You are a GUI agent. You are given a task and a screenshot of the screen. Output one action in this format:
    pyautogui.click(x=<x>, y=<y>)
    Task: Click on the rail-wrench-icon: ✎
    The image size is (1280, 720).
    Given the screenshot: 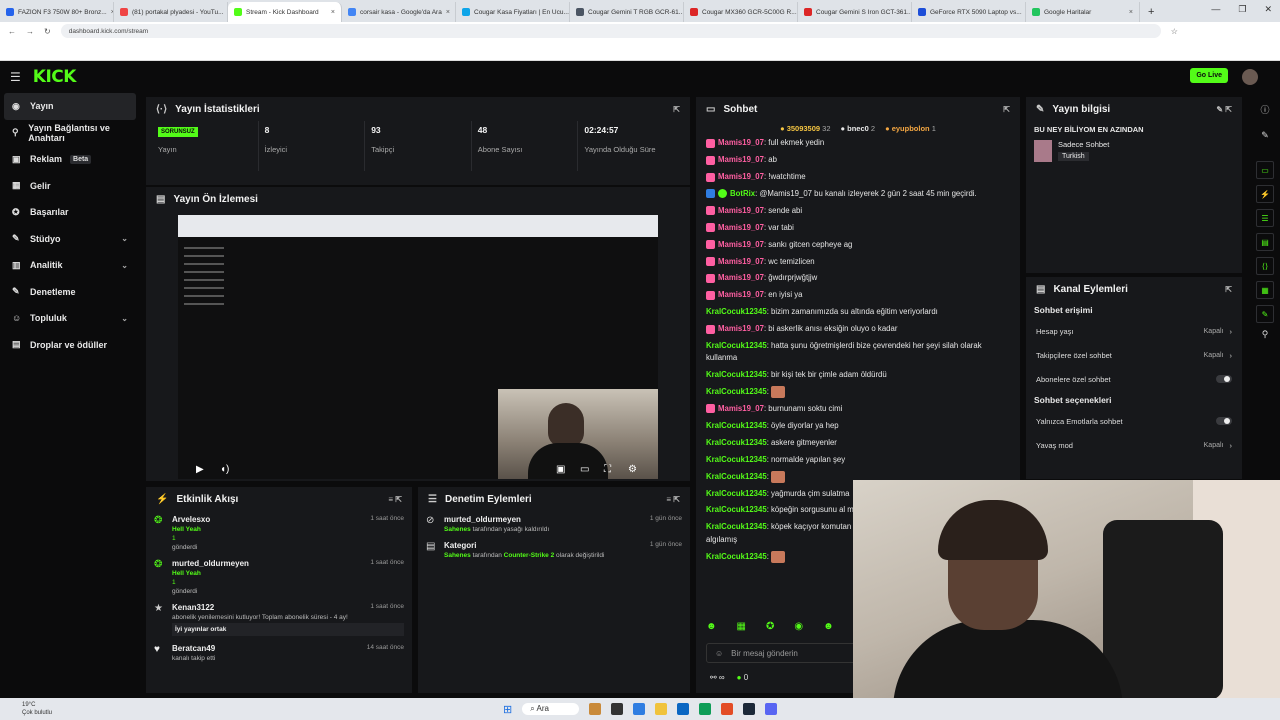 What is the action you would take?
    pyautogui.click(x=1265, y=314)
    